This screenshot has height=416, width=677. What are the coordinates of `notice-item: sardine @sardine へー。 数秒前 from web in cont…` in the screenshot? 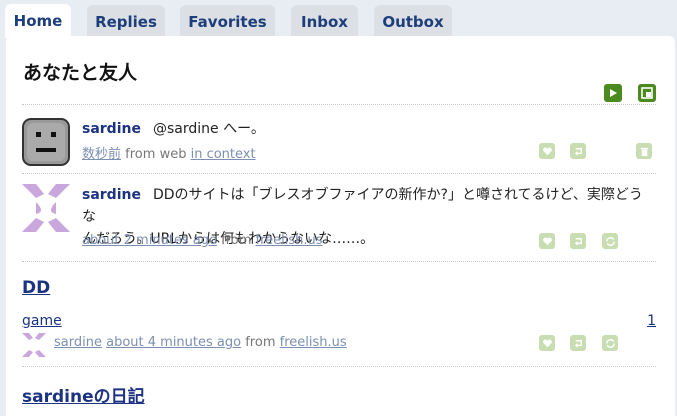 It's located at (339, 145).